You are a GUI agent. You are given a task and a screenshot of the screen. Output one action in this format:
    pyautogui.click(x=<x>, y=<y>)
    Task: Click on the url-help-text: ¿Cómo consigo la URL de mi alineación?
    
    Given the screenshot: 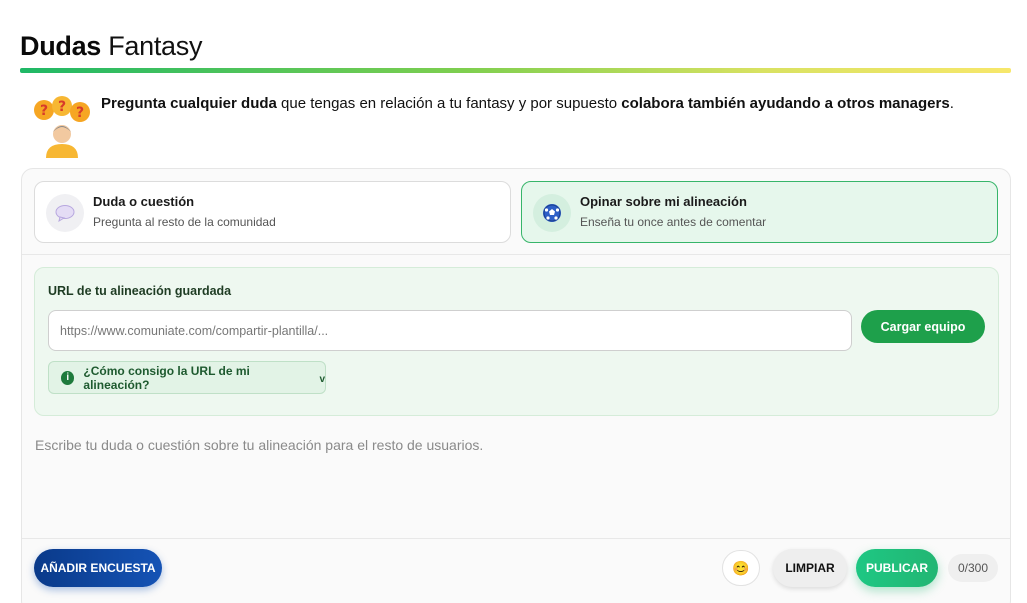 What is the action you would take?
    pyautogui.click(x=166, y=377)
    